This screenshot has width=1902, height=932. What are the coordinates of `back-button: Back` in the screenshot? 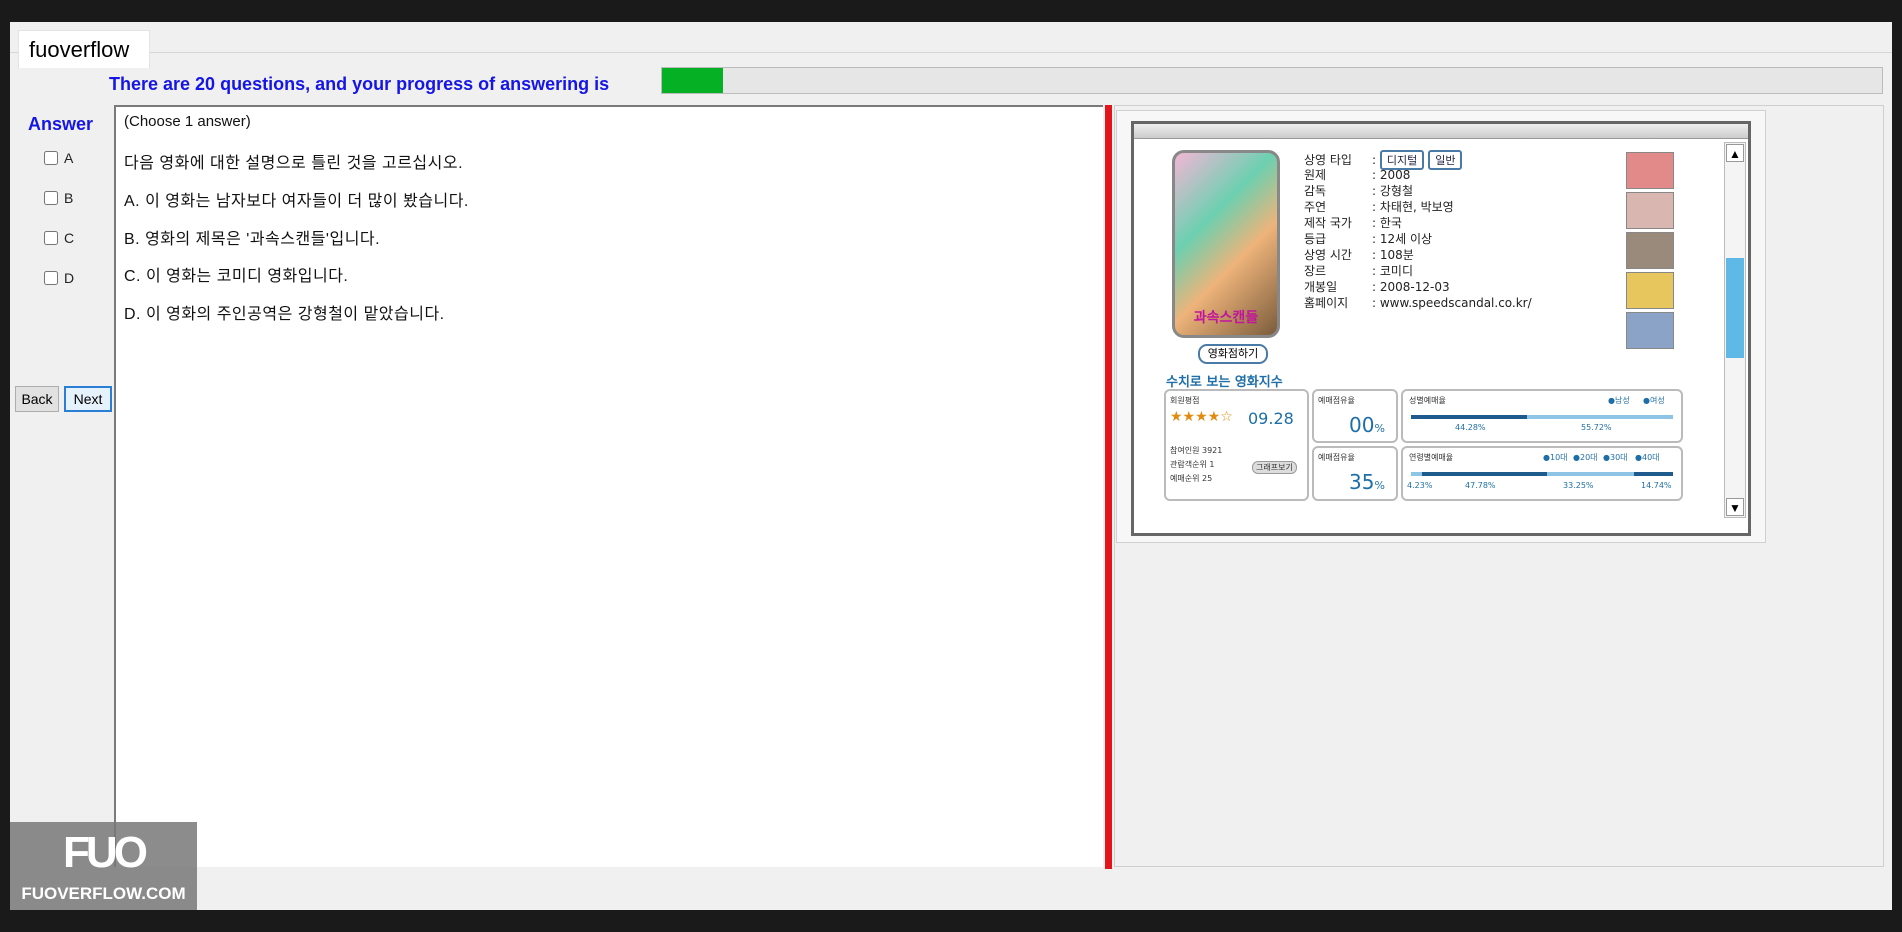 It's located at (37, 399).